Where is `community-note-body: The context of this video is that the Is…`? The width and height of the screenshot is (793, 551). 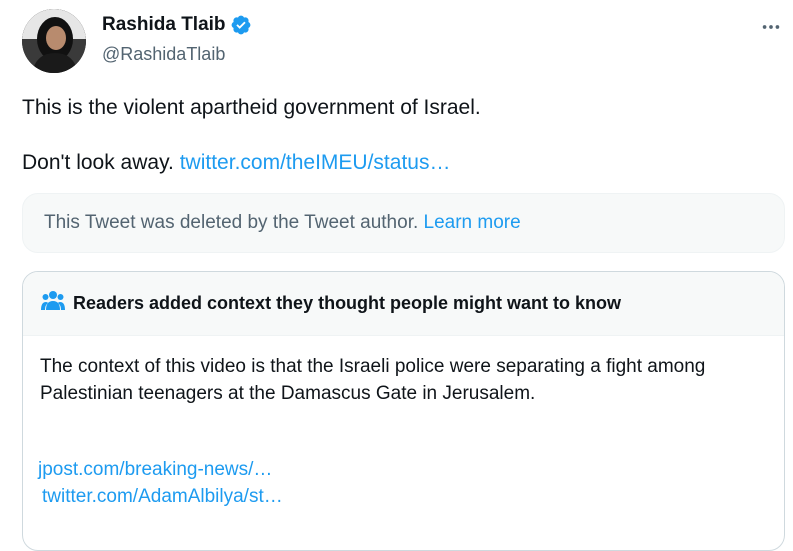
community-note-body: The context of this video is that the Is… is located at coordinates (373, 380).